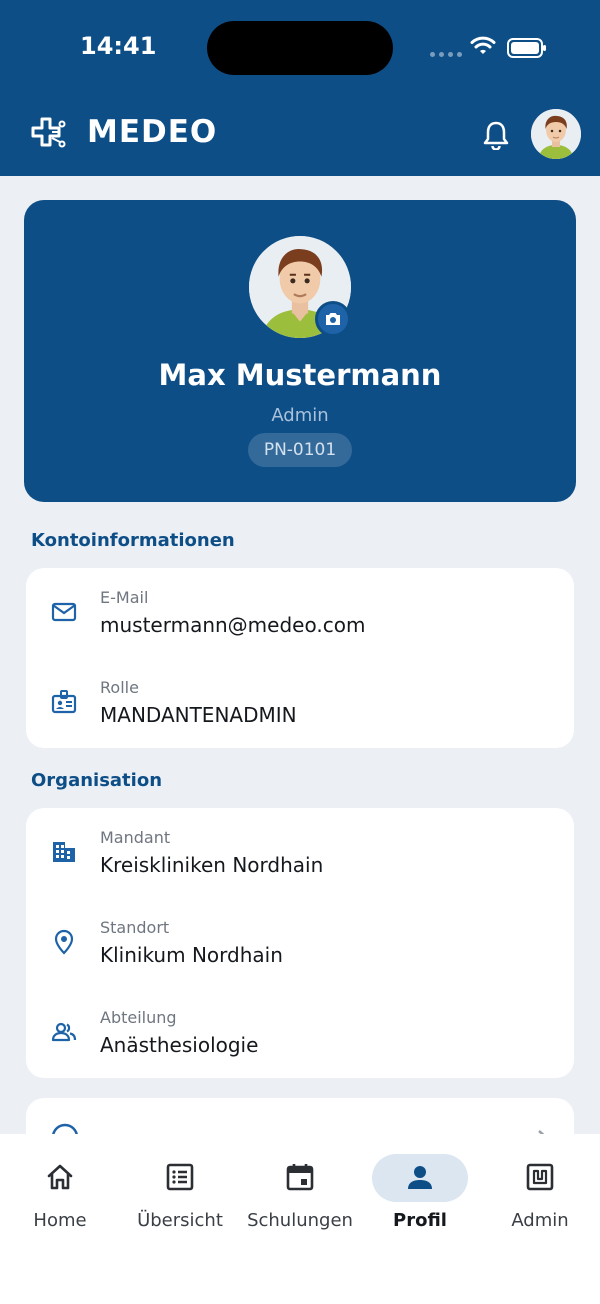 The height and width of the screenshot is (1304, 600). Describe the element at coordinates (135, 927) in the screenshot. I see `site-label: Standort` at that location.